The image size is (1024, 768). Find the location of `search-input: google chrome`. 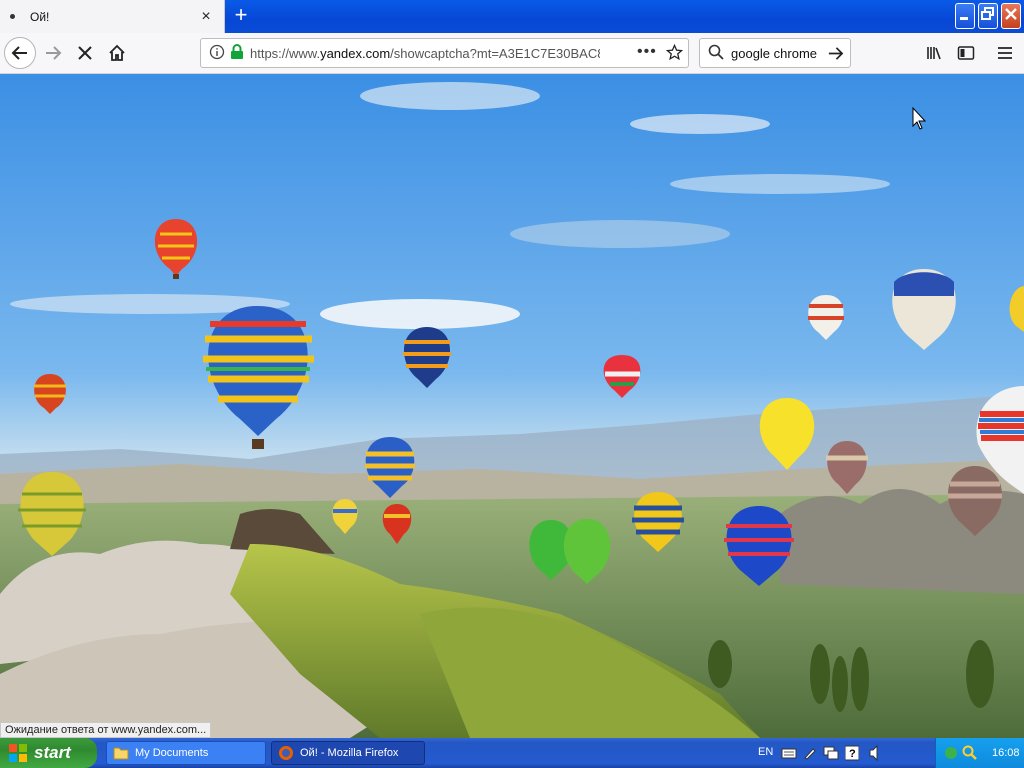

search-input: google chrome is located at coordinates (774, 53).